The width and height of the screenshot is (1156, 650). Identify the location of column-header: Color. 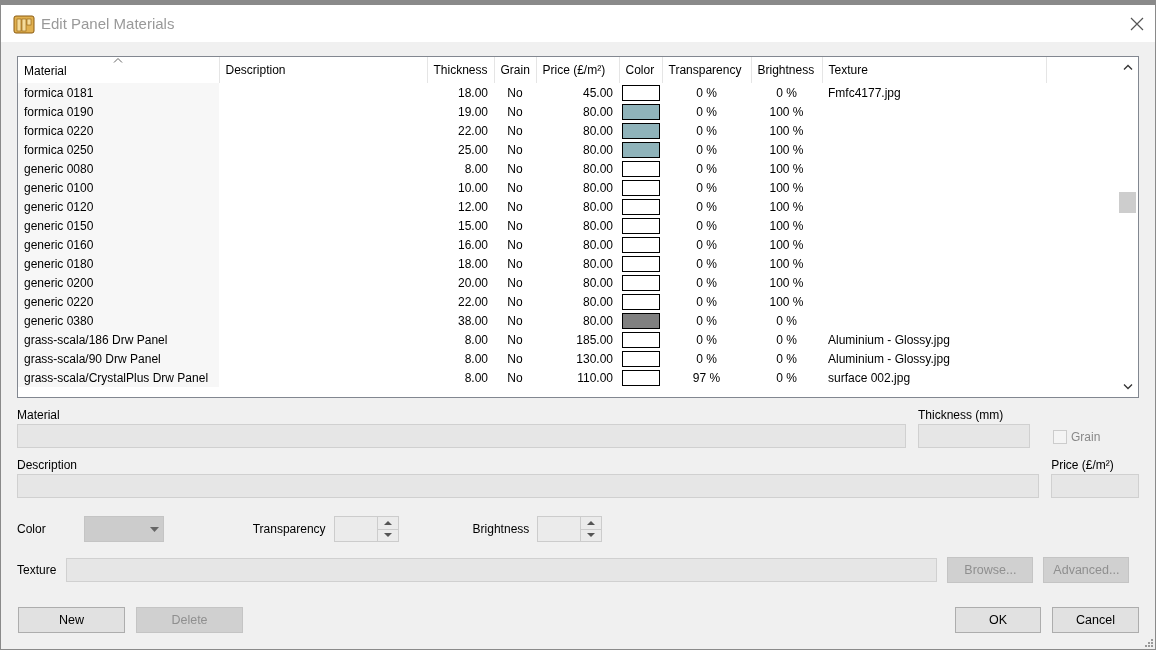
(640, 70).